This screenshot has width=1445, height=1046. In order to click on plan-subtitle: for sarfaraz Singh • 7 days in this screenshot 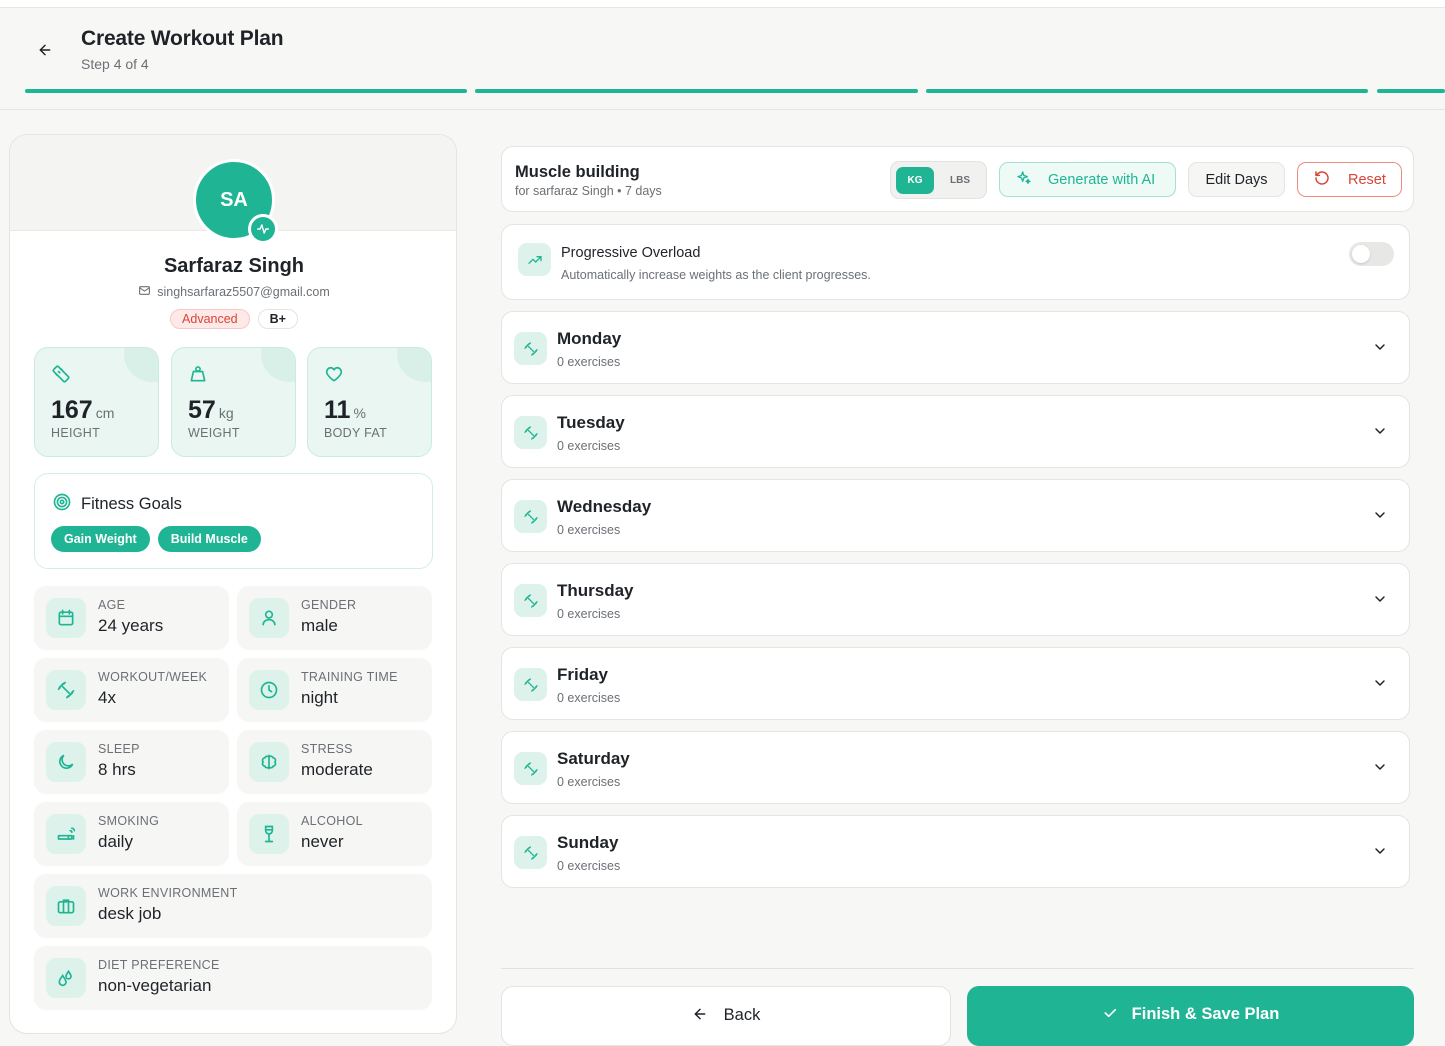, I will do `click(588, 191)`.